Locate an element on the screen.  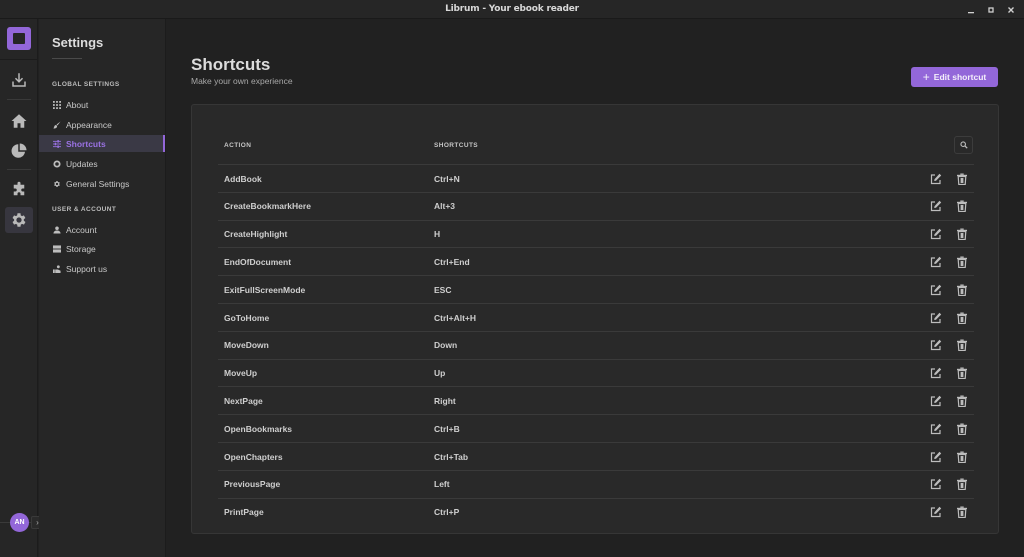
gear-icon is located at coordinates (19, 220).